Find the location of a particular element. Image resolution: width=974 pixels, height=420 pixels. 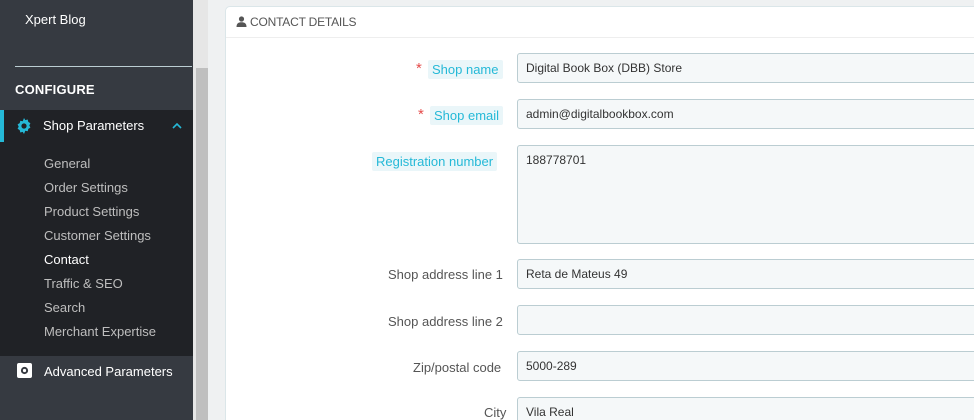

sidebar-section-title: CONFIGURE is located at coordinates (55, 89).